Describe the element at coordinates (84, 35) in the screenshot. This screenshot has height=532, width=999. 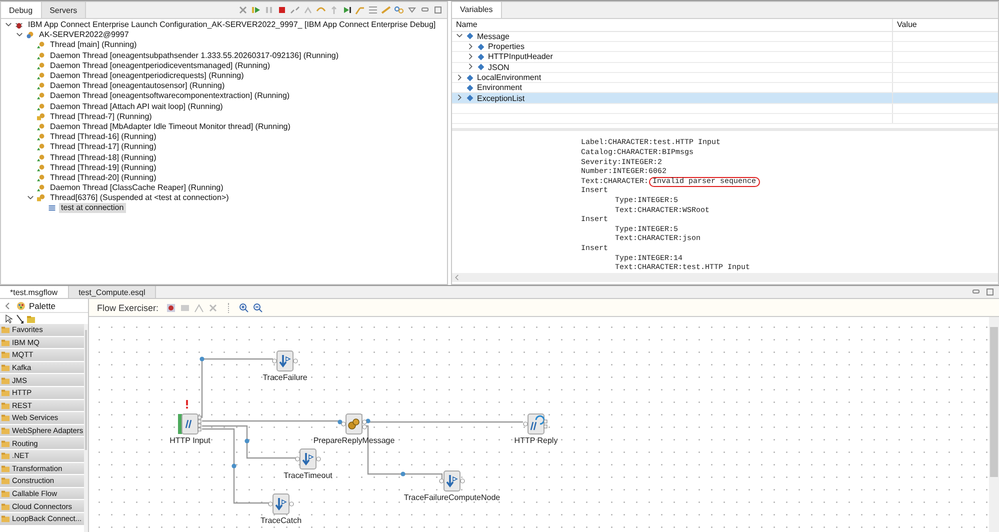
I see `tree-item: AK-SERVER2022@9997` at that location.